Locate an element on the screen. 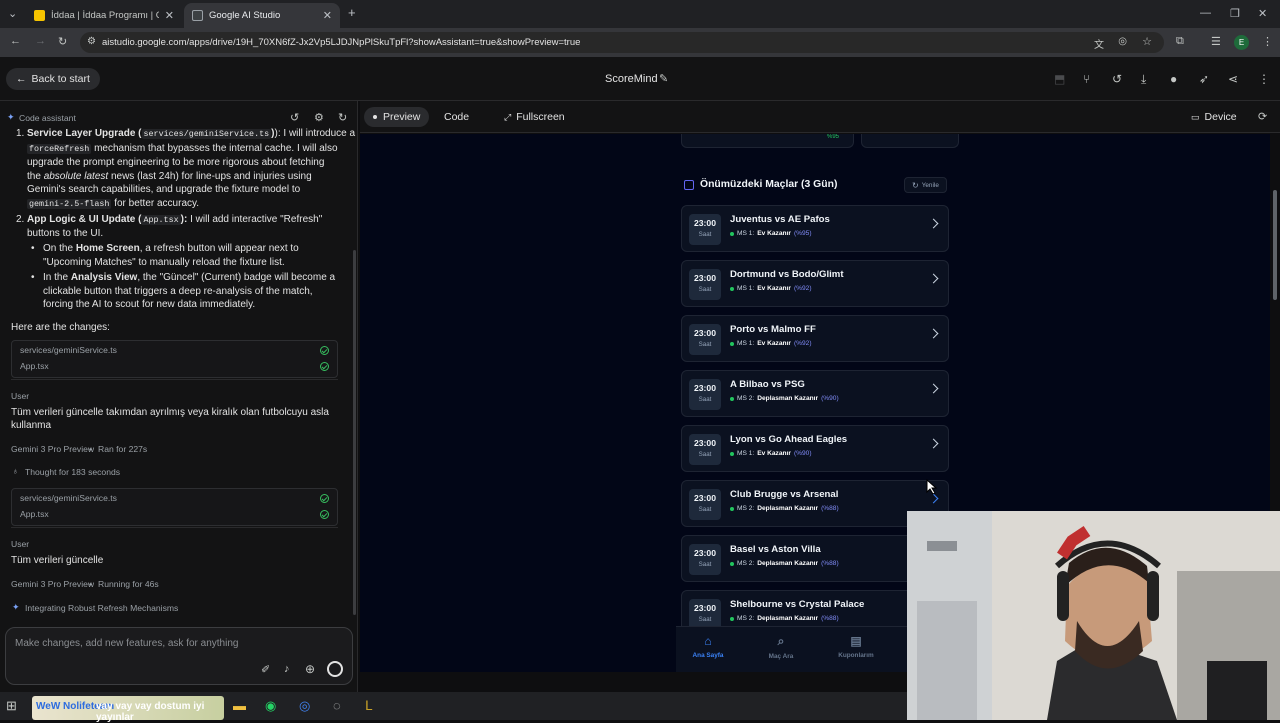 The image size is (1280, 723). assistant-scrollbar is located at coordinates (354, 432).